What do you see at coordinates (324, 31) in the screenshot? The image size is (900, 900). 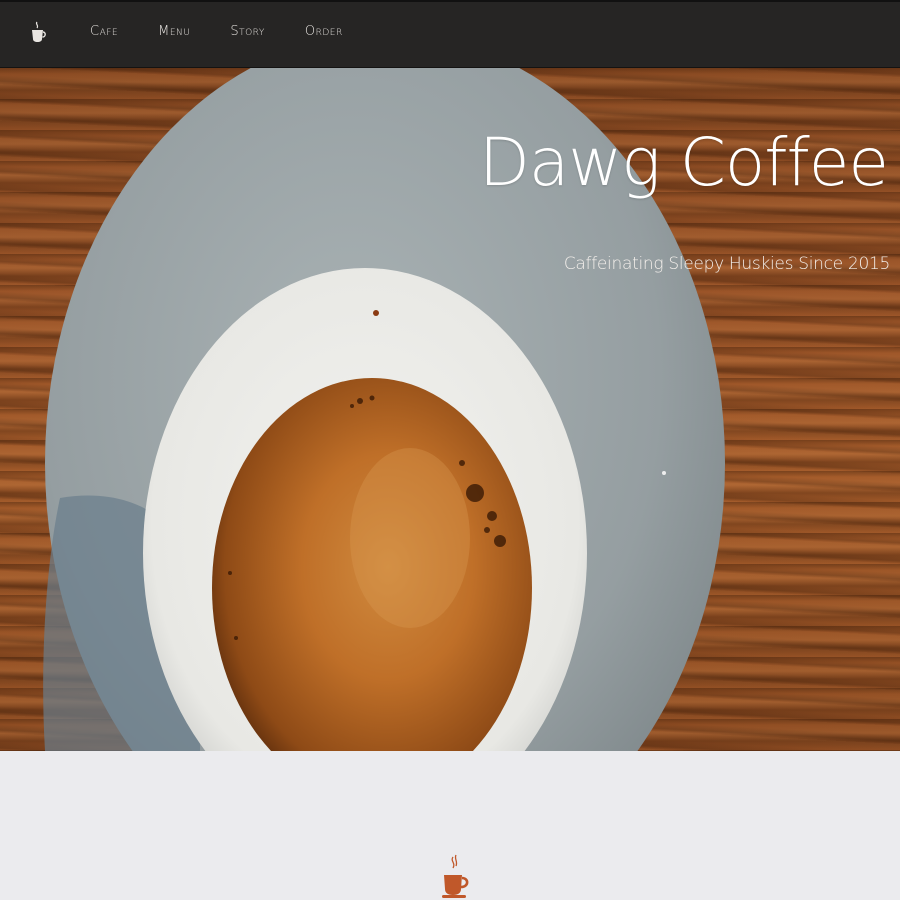 I see `nav-link-order: Order` at bounding box center [324, 31].